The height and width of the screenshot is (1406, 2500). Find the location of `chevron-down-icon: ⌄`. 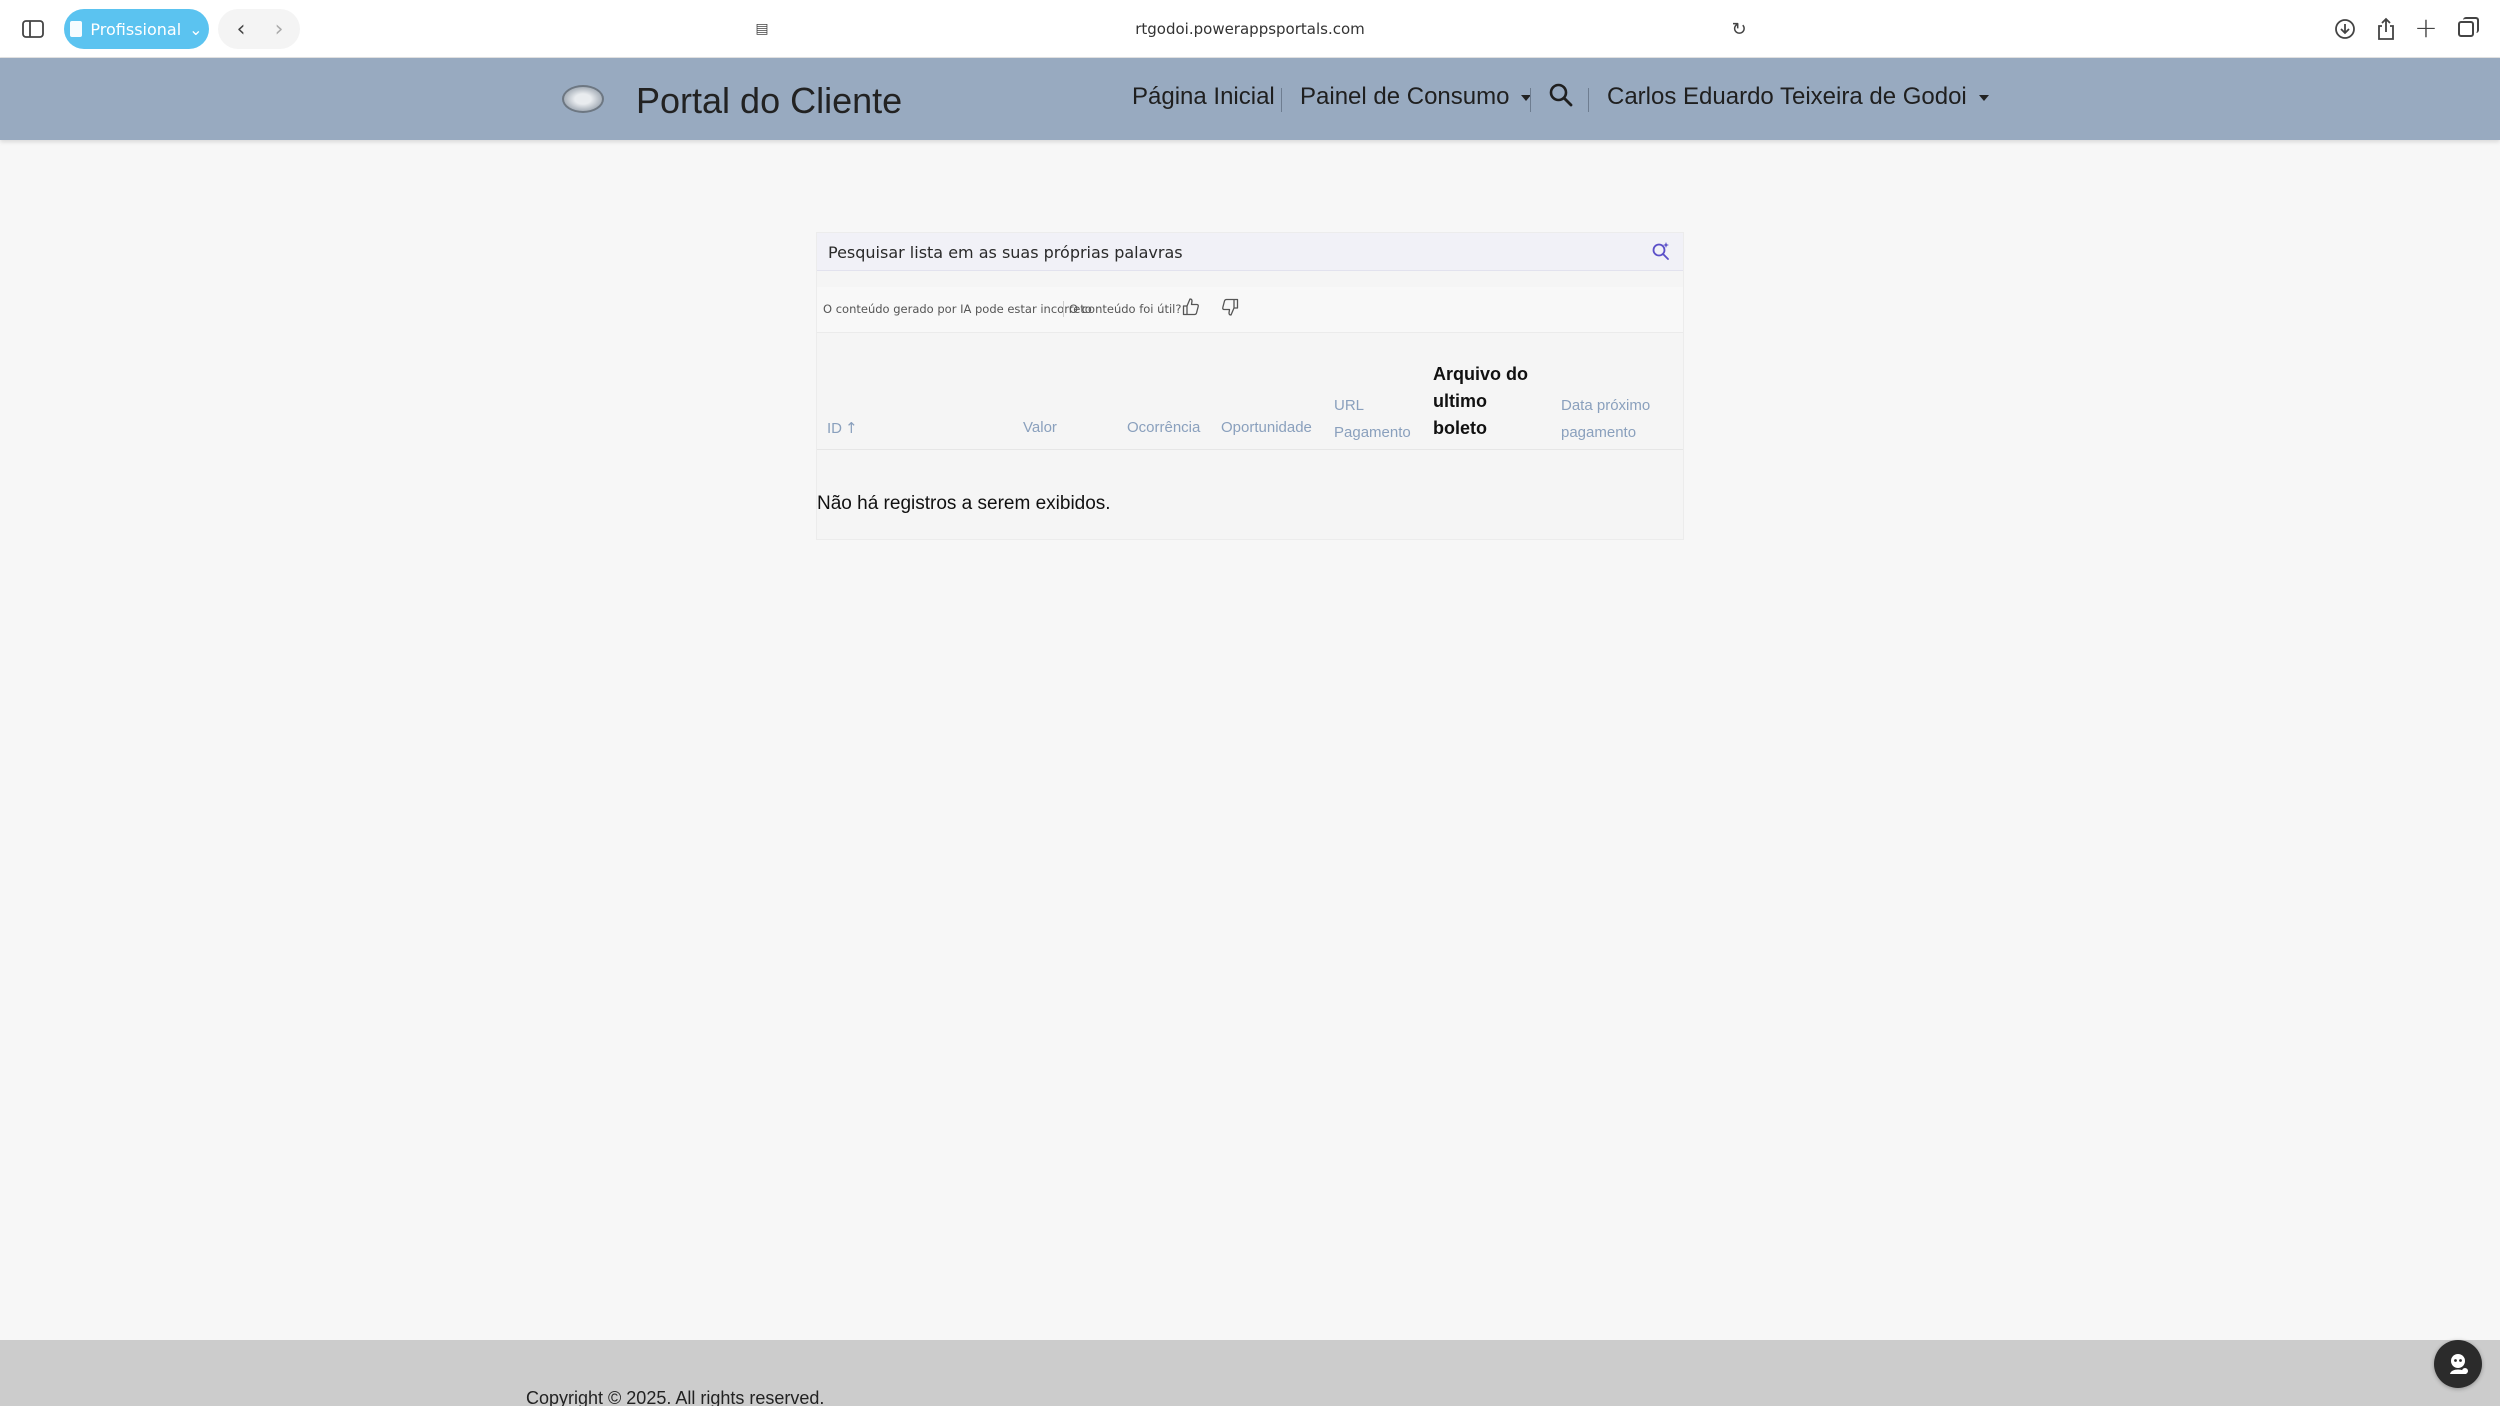

chevron-down-icon: ⌄ is located at coordinates (196, 29).